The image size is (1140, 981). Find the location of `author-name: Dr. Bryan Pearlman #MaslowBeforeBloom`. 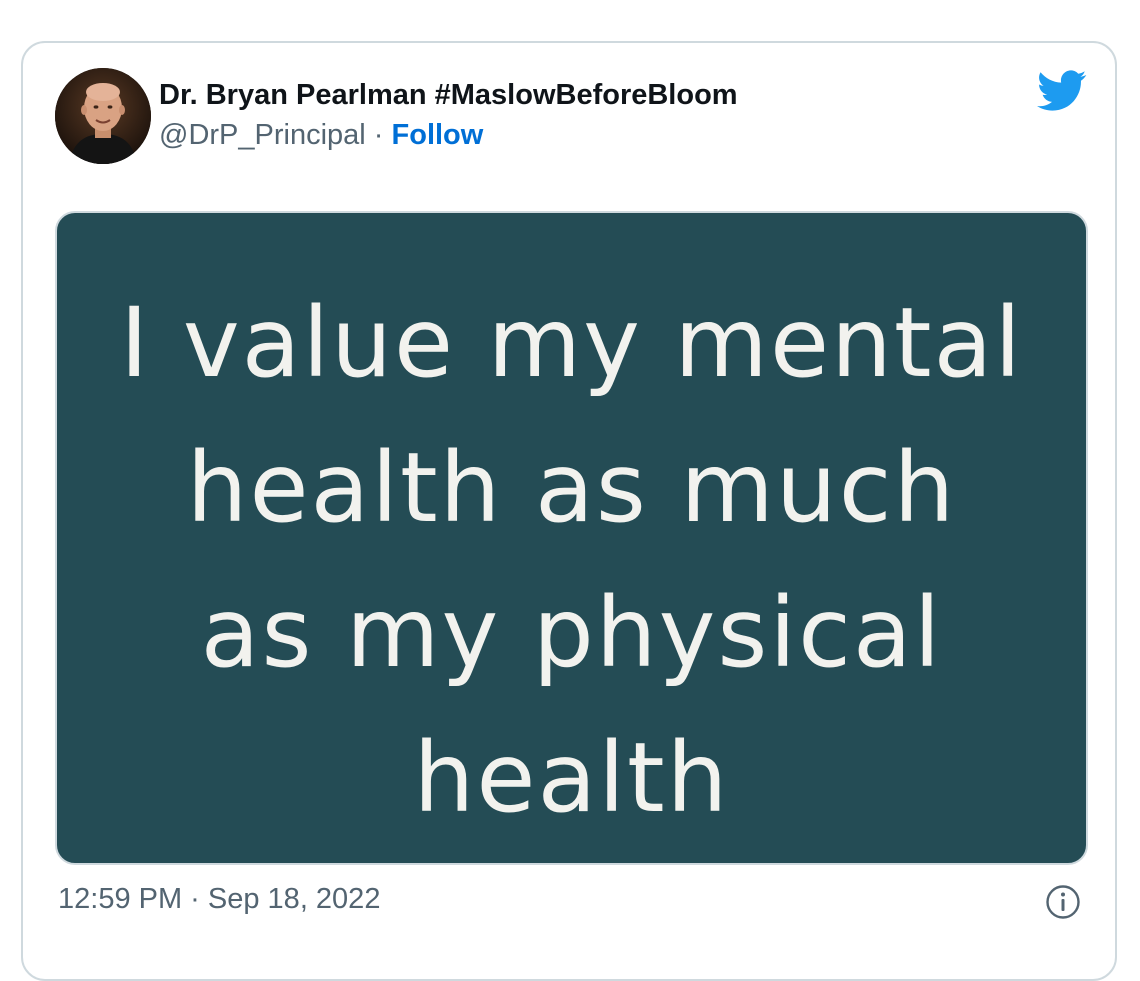

author-name: Dr. Bryan Pearlman #MaslowBeforeBloom is located at coordinates (448, 95).